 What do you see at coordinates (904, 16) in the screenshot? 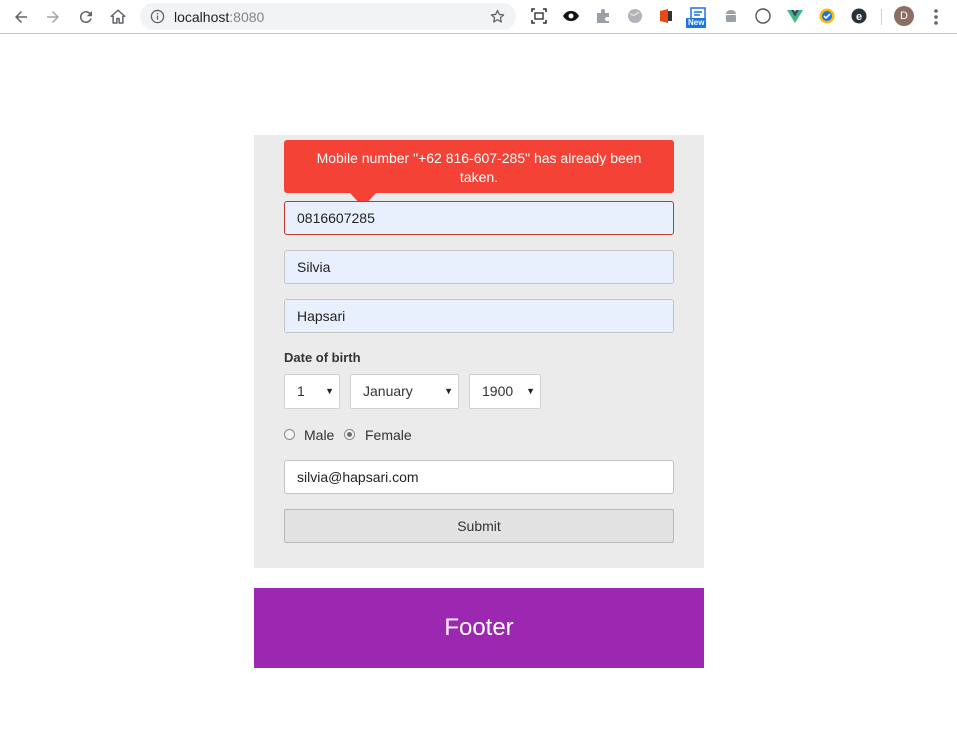
I see `profile-avatar: D` at bounding box center [904, 16].